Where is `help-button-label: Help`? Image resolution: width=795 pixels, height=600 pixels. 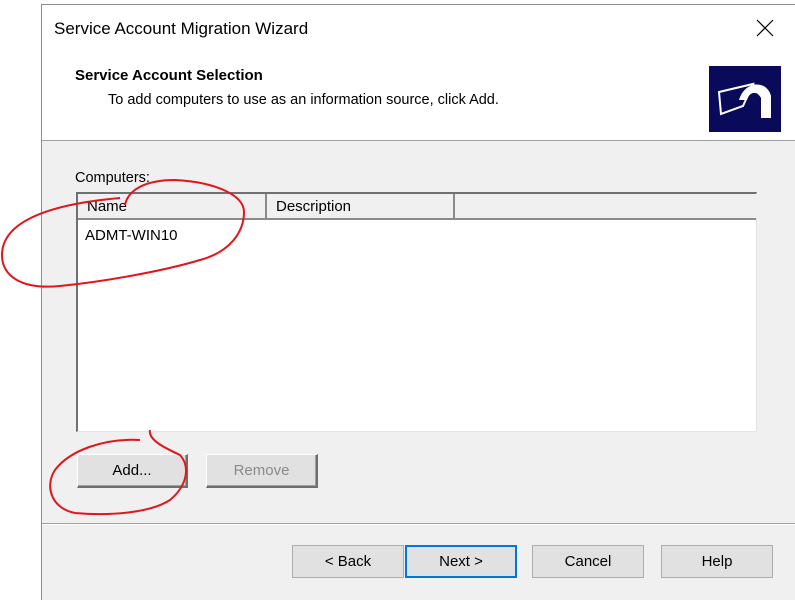 help-button-label: Help is located at coordinates (717, 561).